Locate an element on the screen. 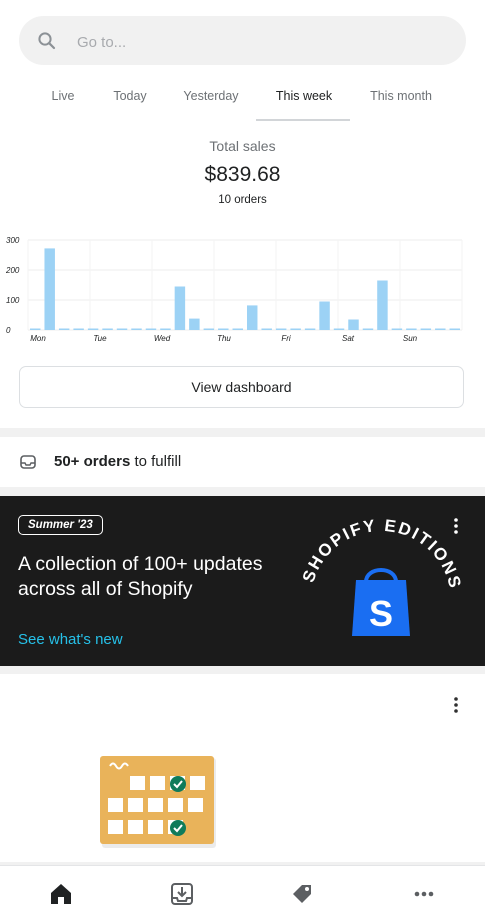  active-tab-indicator is located at coordinates (303, 120).